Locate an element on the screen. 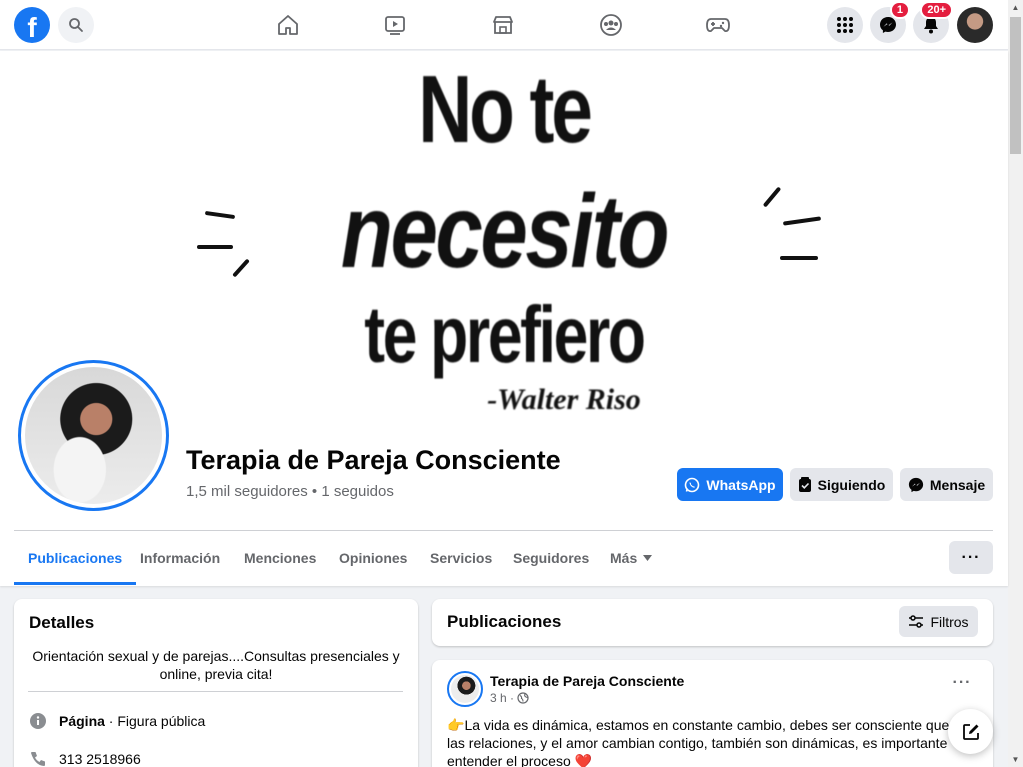 This screenshot has height=767, width=1023. message-button-label: Mensaje is located at coordinates (957, 484).